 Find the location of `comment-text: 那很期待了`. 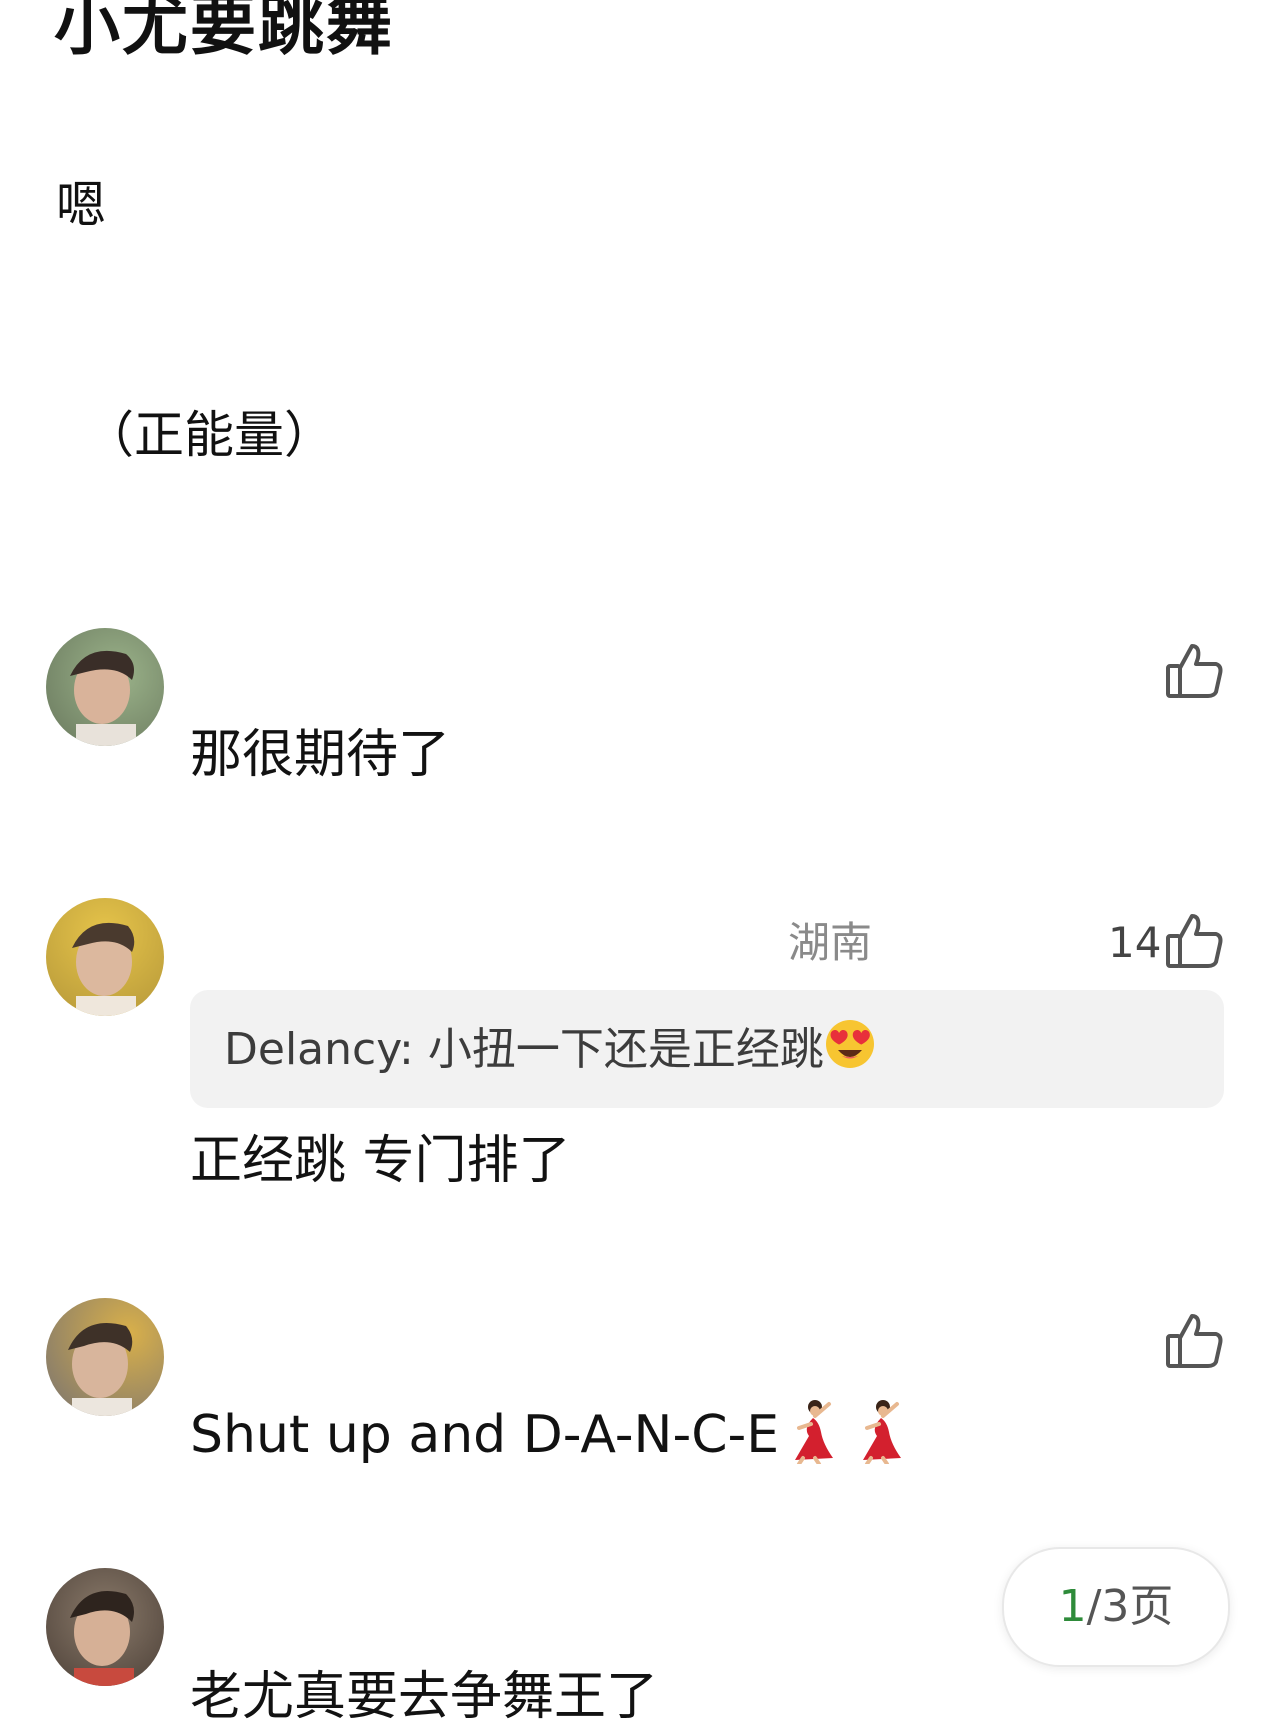

comment-text: 那很期待了 is located at coordinates (320, 755).